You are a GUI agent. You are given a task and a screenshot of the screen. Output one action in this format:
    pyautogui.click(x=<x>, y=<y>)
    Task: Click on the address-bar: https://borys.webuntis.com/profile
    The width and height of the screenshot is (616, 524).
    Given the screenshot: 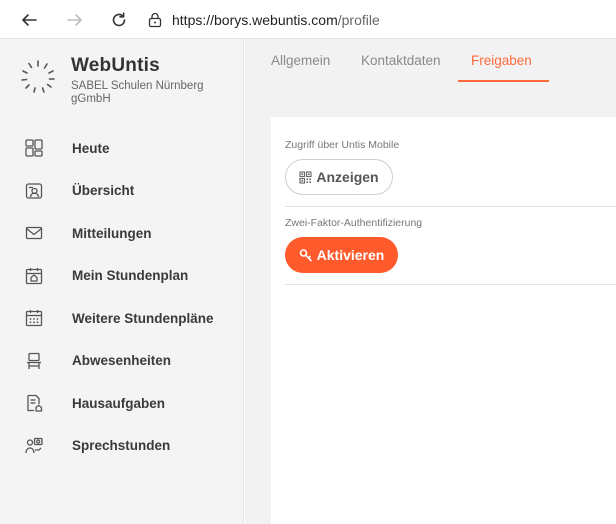 What is the action you would take?
    pyautogui.click(x=264, y=20)
    